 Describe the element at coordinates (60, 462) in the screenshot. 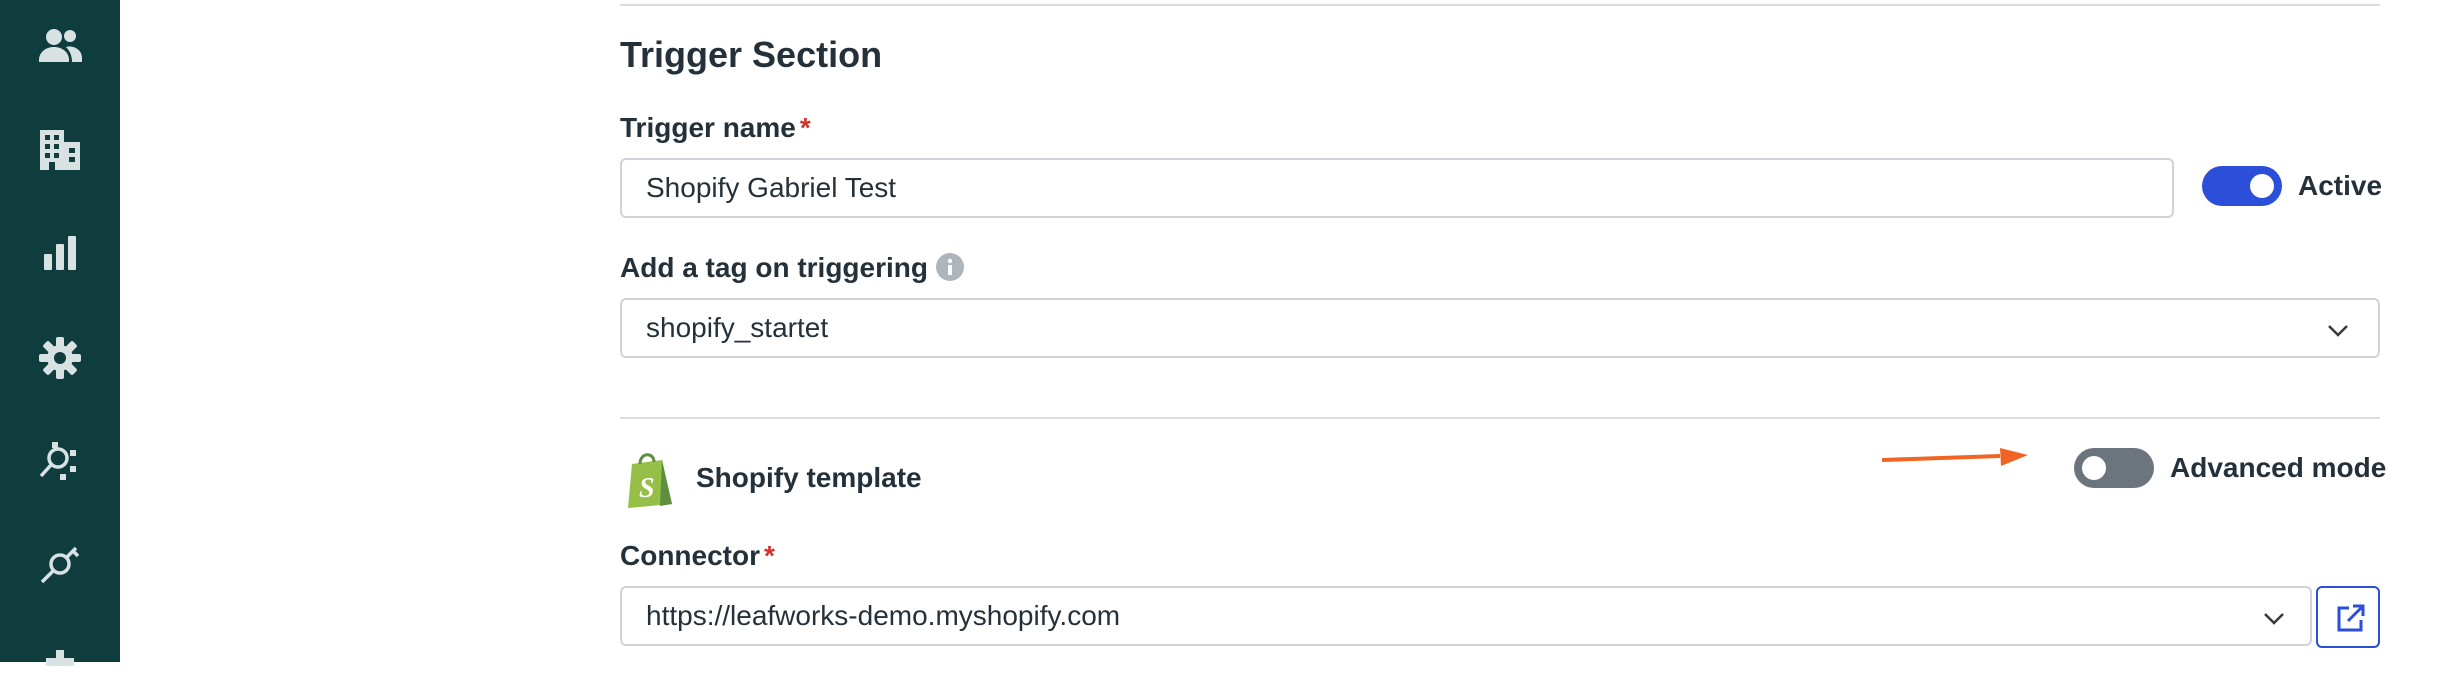

I see `integration-search-icon` at that location.